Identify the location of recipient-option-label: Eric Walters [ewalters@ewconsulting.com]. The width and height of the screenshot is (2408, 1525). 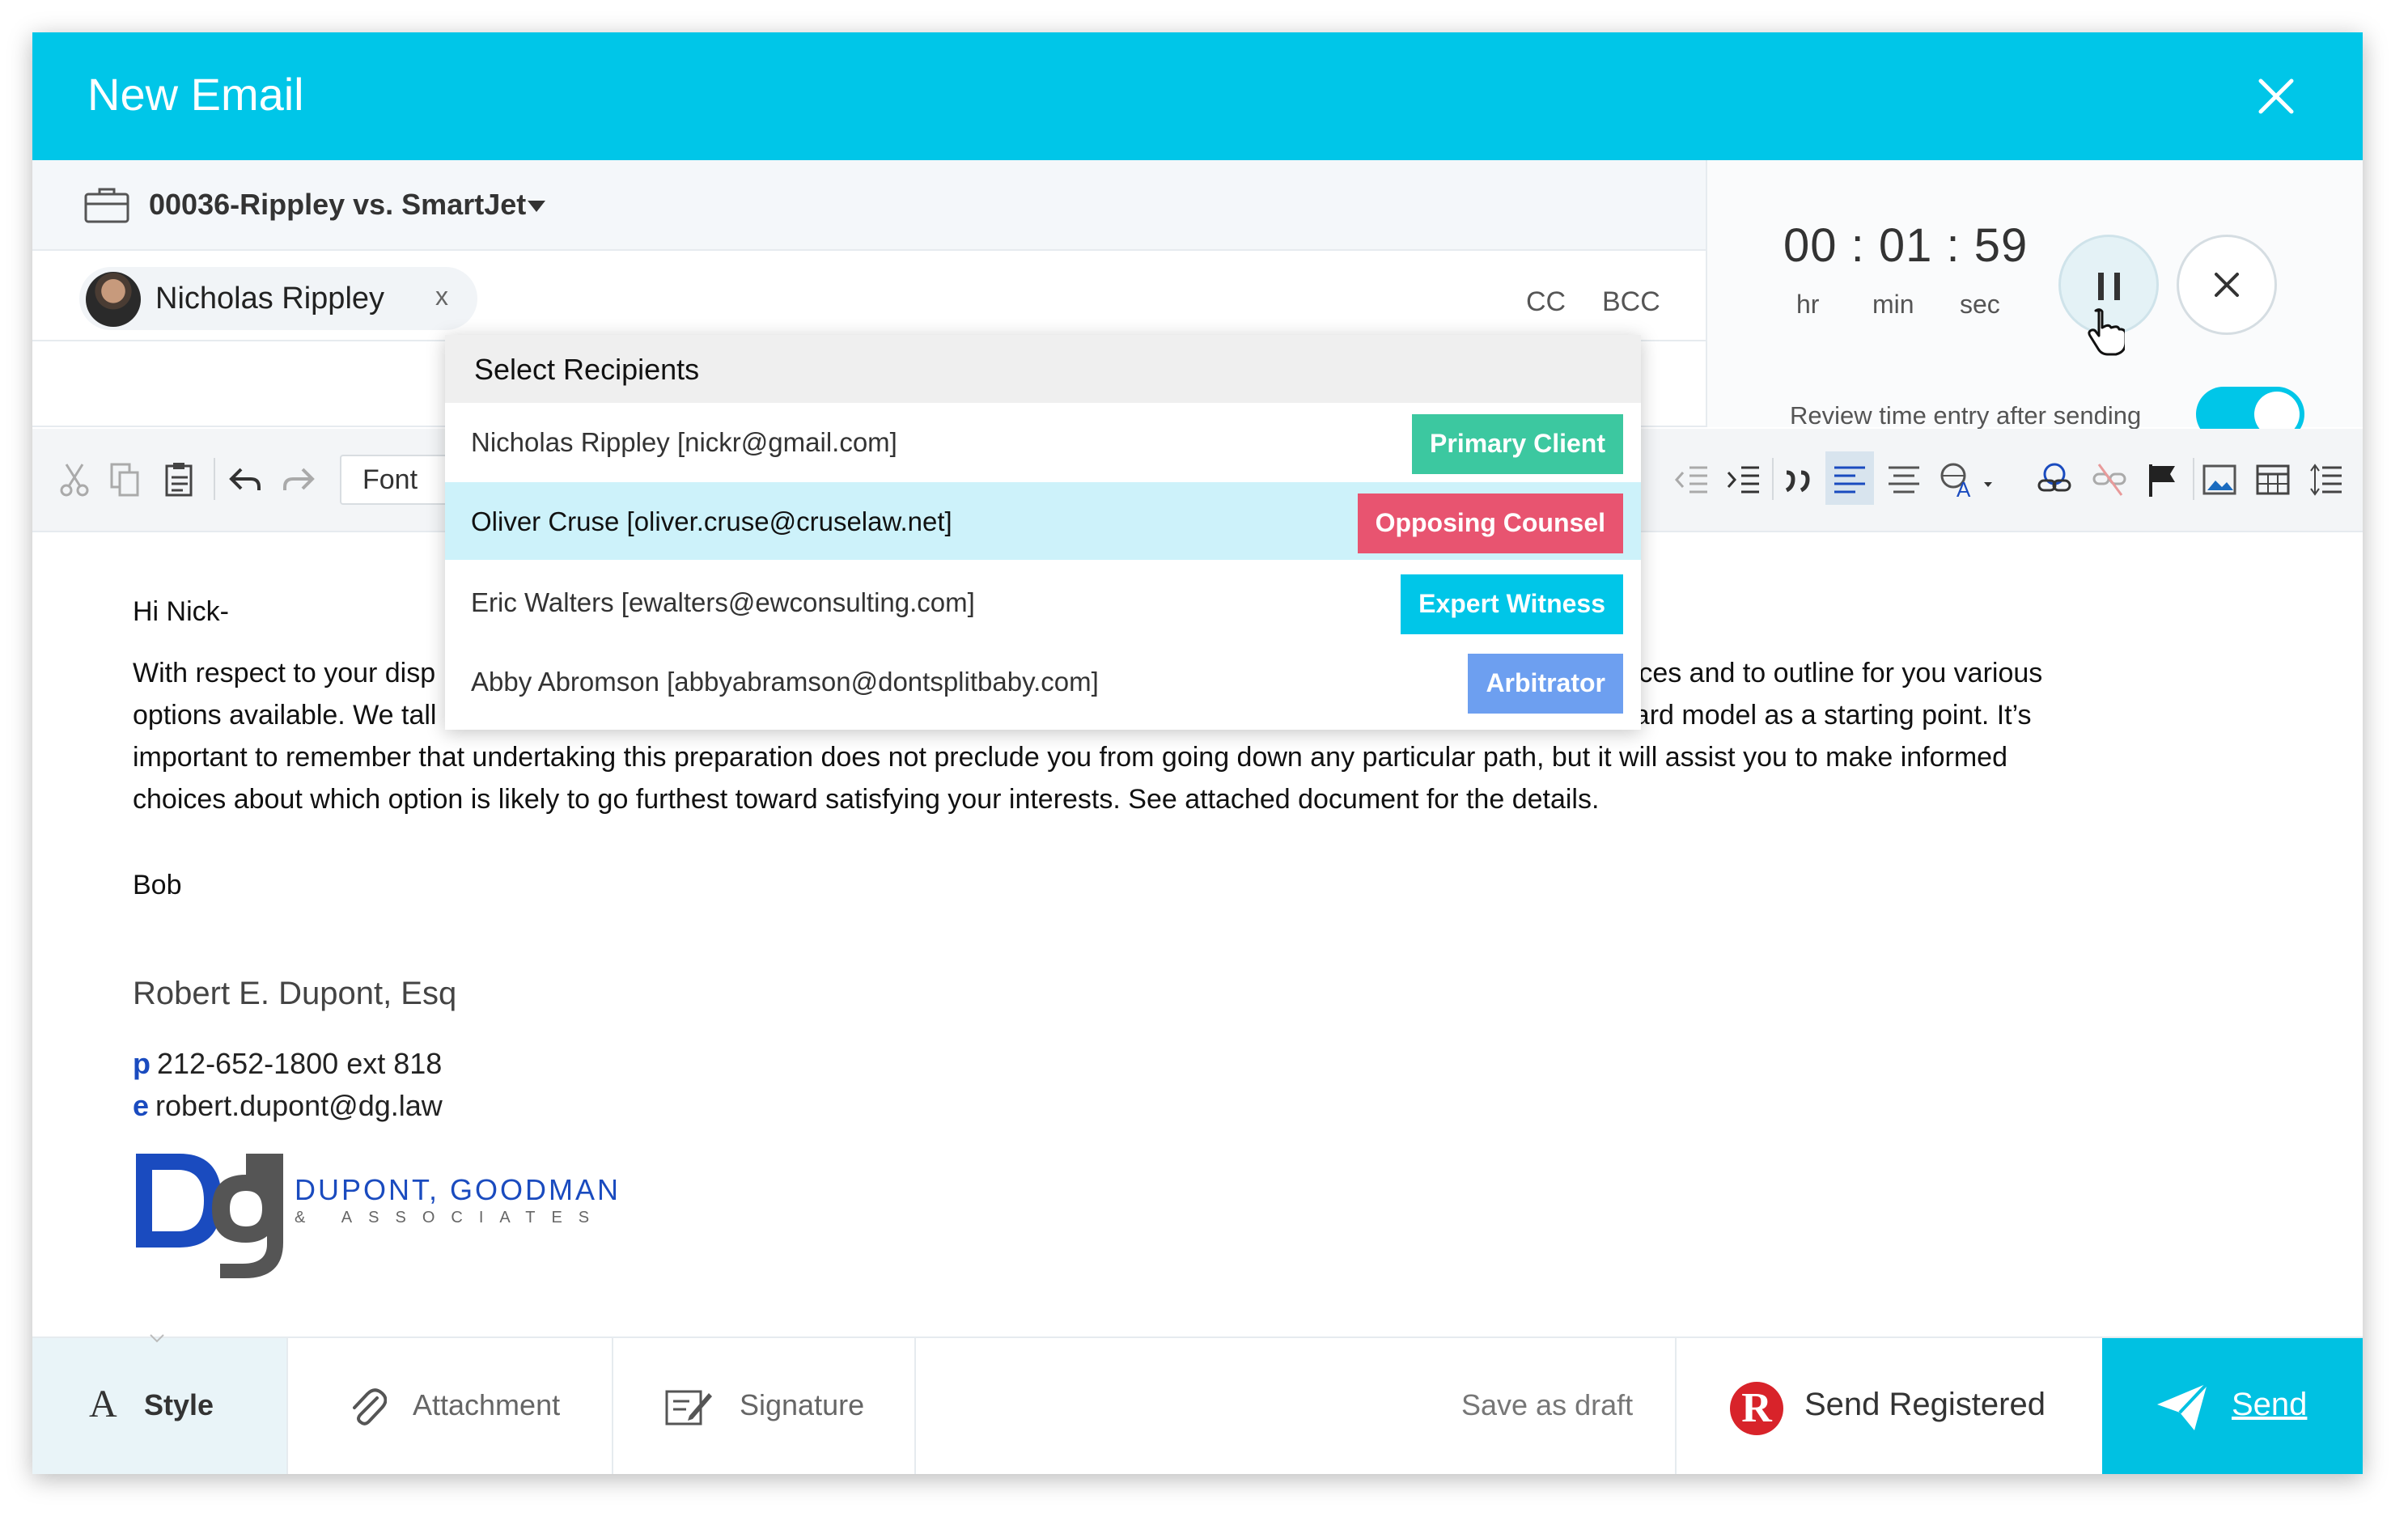
(723, 602).